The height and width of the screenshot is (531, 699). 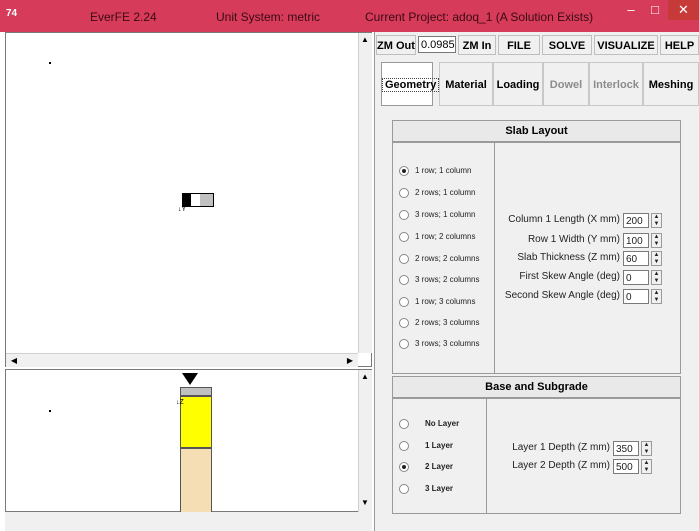 I want to click on field-row-width: Row 1 Width (Y mm) 100 ▲ ▼, so click(x=581, y=241).